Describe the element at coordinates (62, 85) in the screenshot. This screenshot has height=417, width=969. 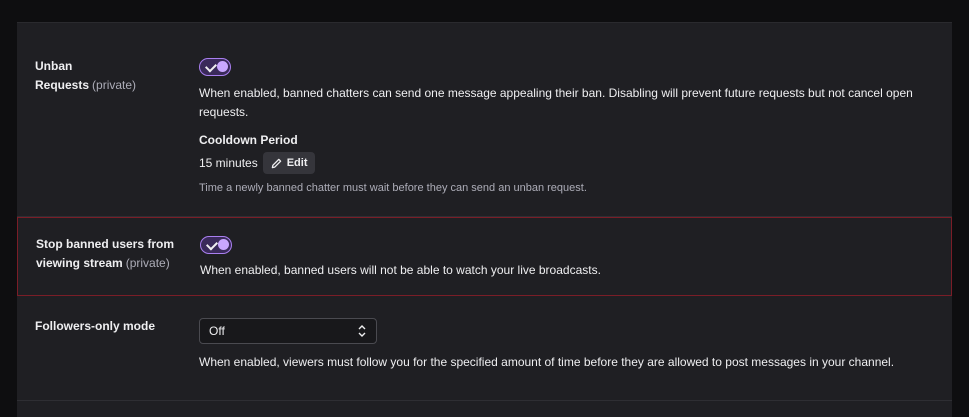
I see `unban-requests-label-line2: Requests` at that location.